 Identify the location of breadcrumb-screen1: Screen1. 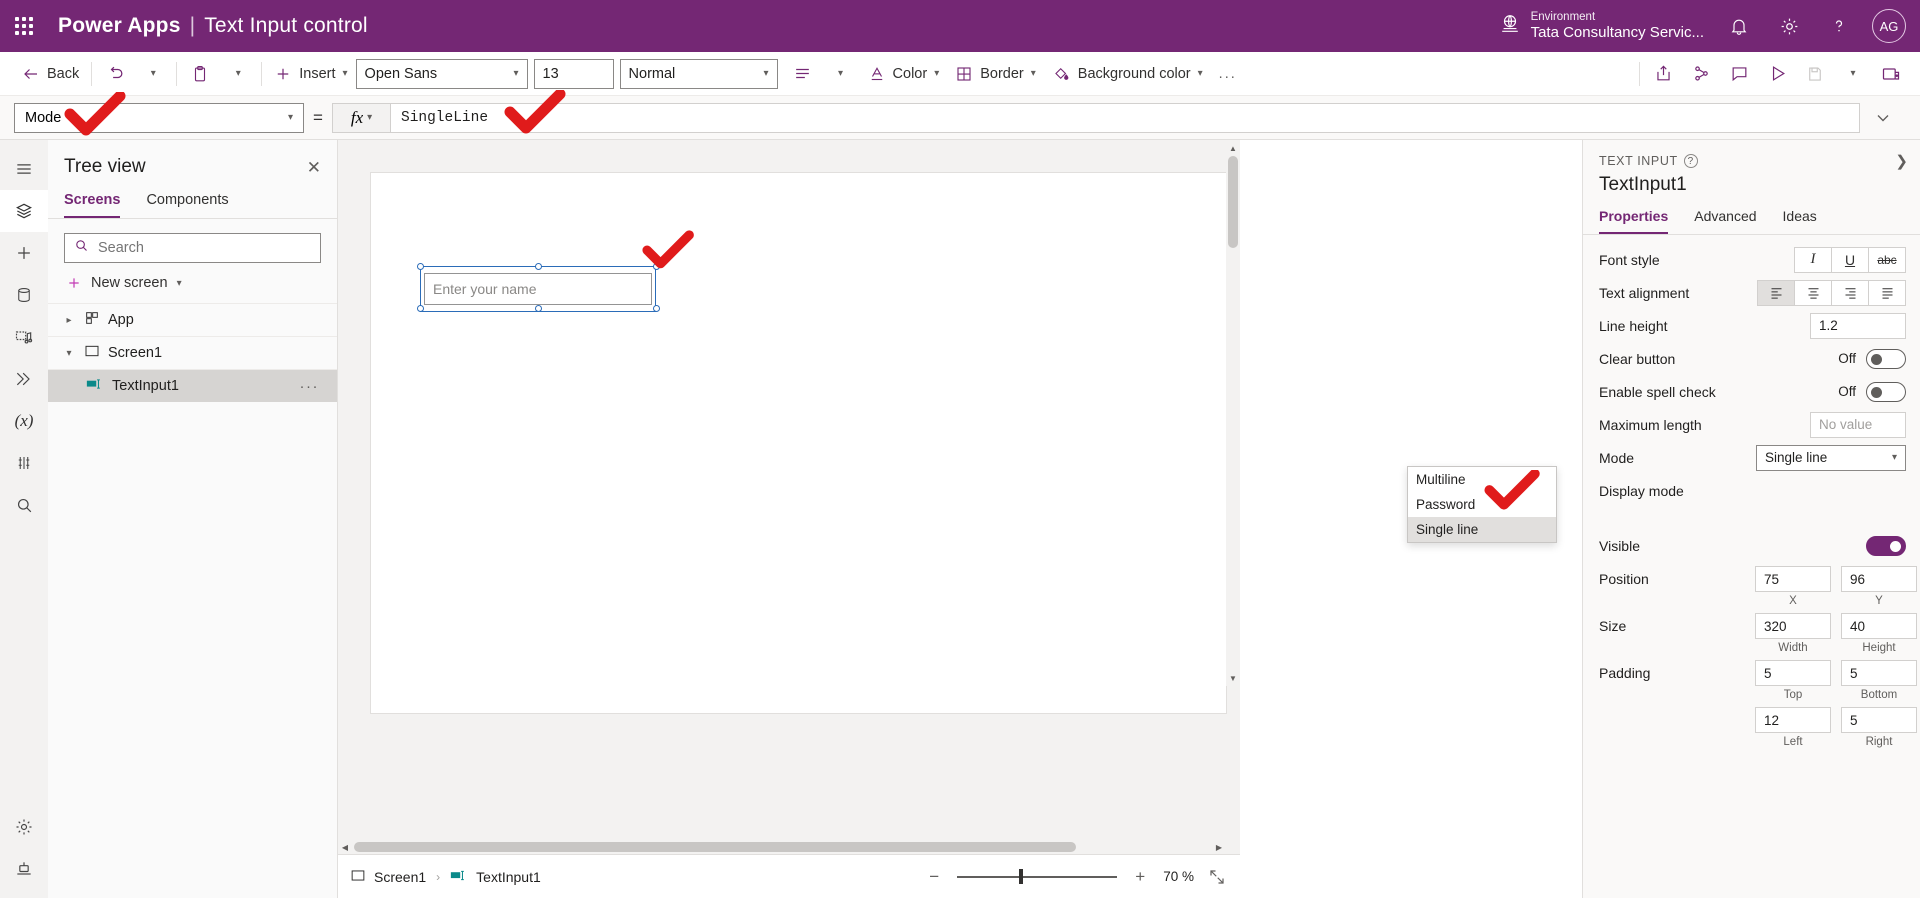
(388, 877).